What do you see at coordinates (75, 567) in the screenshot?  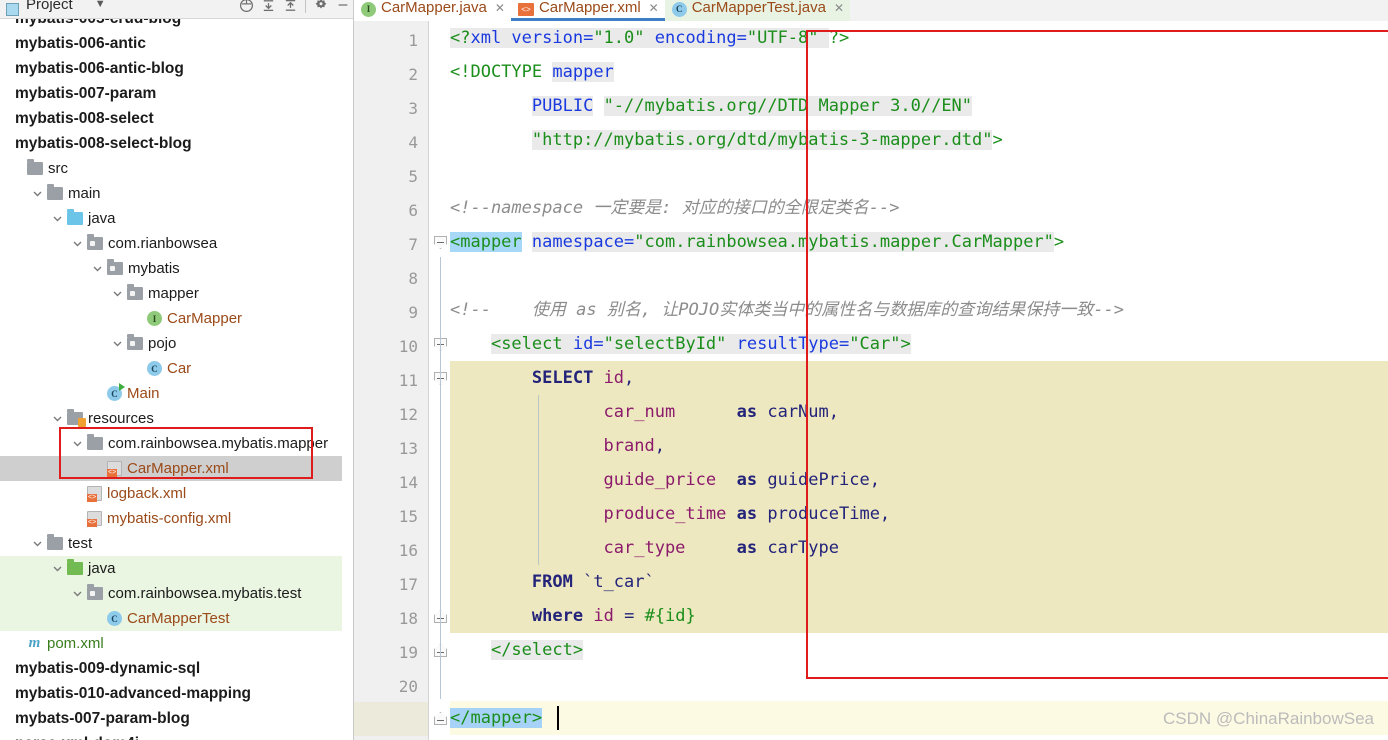 I see `test-source-folder-icon` at bounding box center [75, 567].